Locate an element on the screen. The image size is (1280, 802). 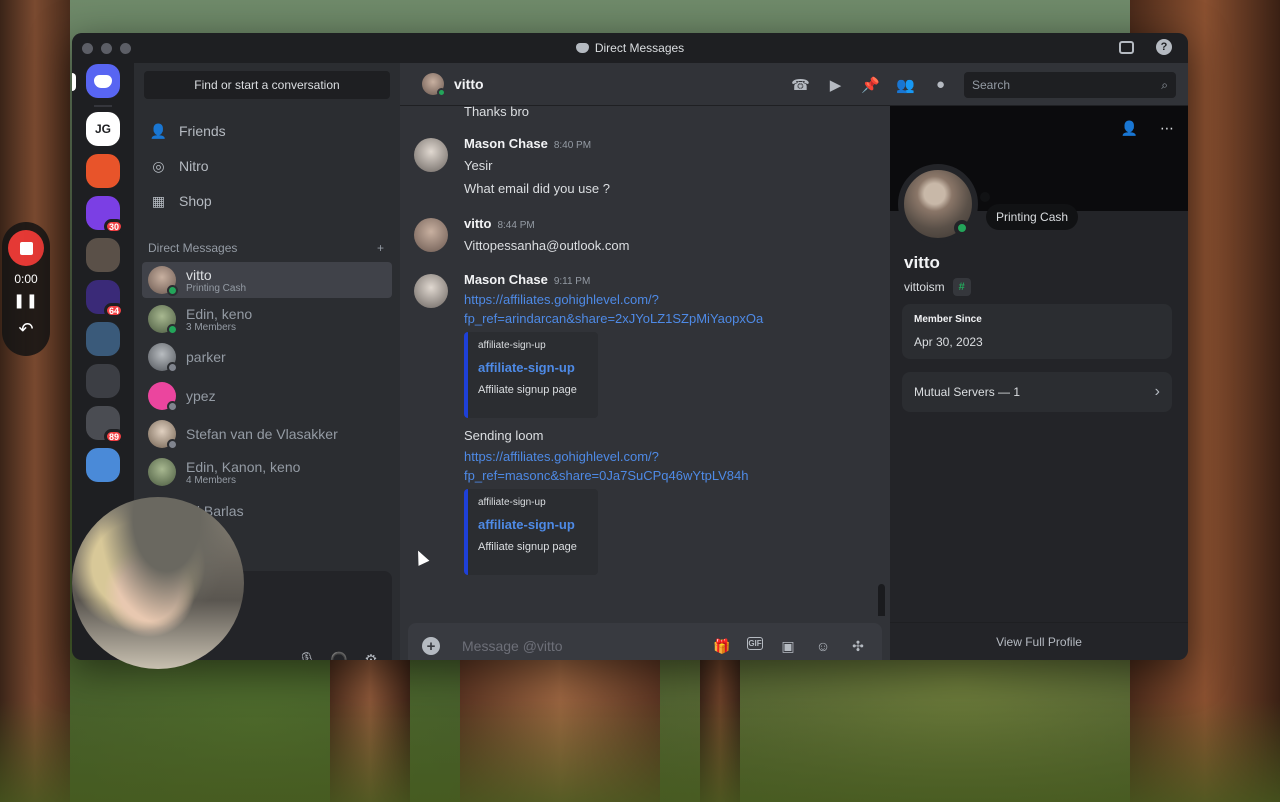
nav-nitro: ◎ Nitro is located at coordinates (267, 166).